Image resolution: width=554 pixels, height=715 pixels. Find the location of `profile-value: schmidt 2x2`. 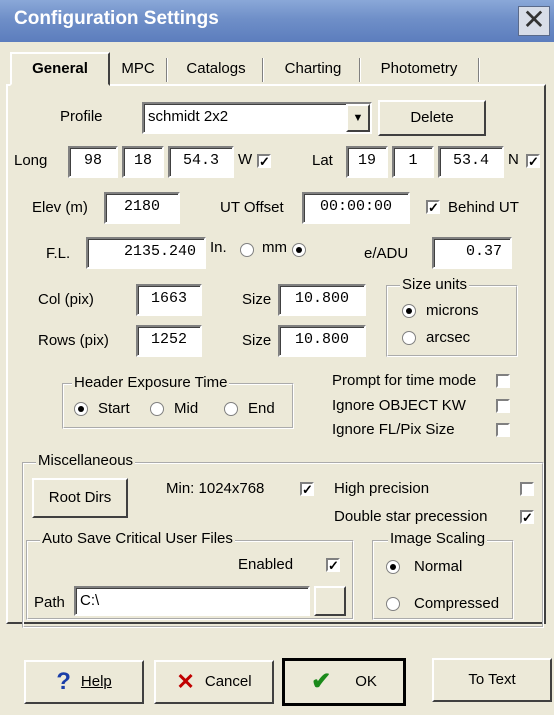

profile-value: schmidt 2x2 is located at coordinates (188, 116).